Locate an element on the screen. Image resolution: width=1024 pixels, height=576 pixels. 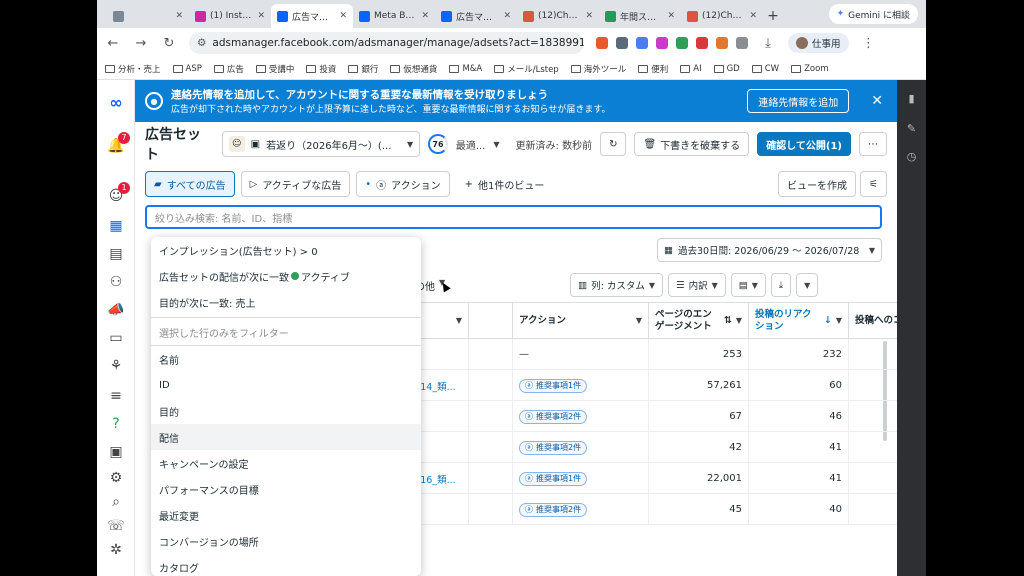
meta-logo-icon: ∞ is located at coordinates (116, 102).